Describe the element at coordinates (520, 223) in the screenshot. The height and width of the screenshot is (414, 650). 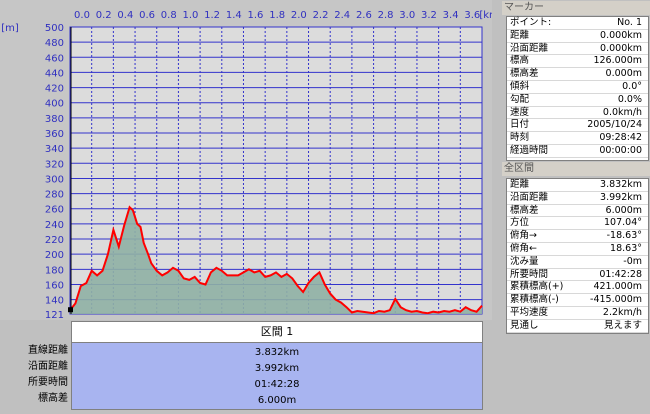
I see `total-key: 方位` at that location.